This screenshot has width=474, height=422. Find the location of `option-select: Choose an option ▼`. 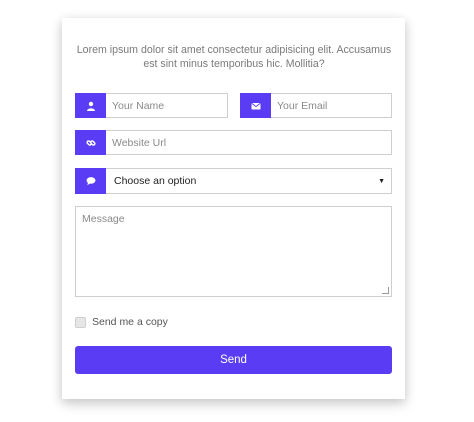

option-select: Choose an option ▼ is located at coordinates (249, 181).